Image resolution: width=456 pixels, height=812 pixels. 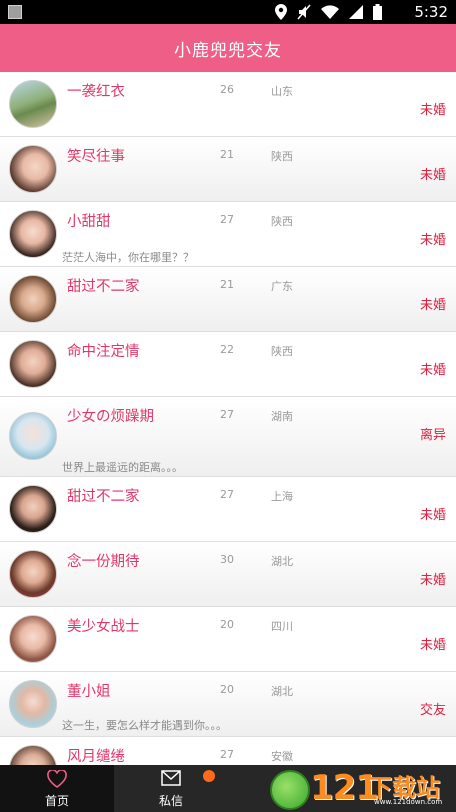 What do you see at coordinates (227, 89) in the screenshot?
I see `user-age: 26` at bounding box center [227, 89].